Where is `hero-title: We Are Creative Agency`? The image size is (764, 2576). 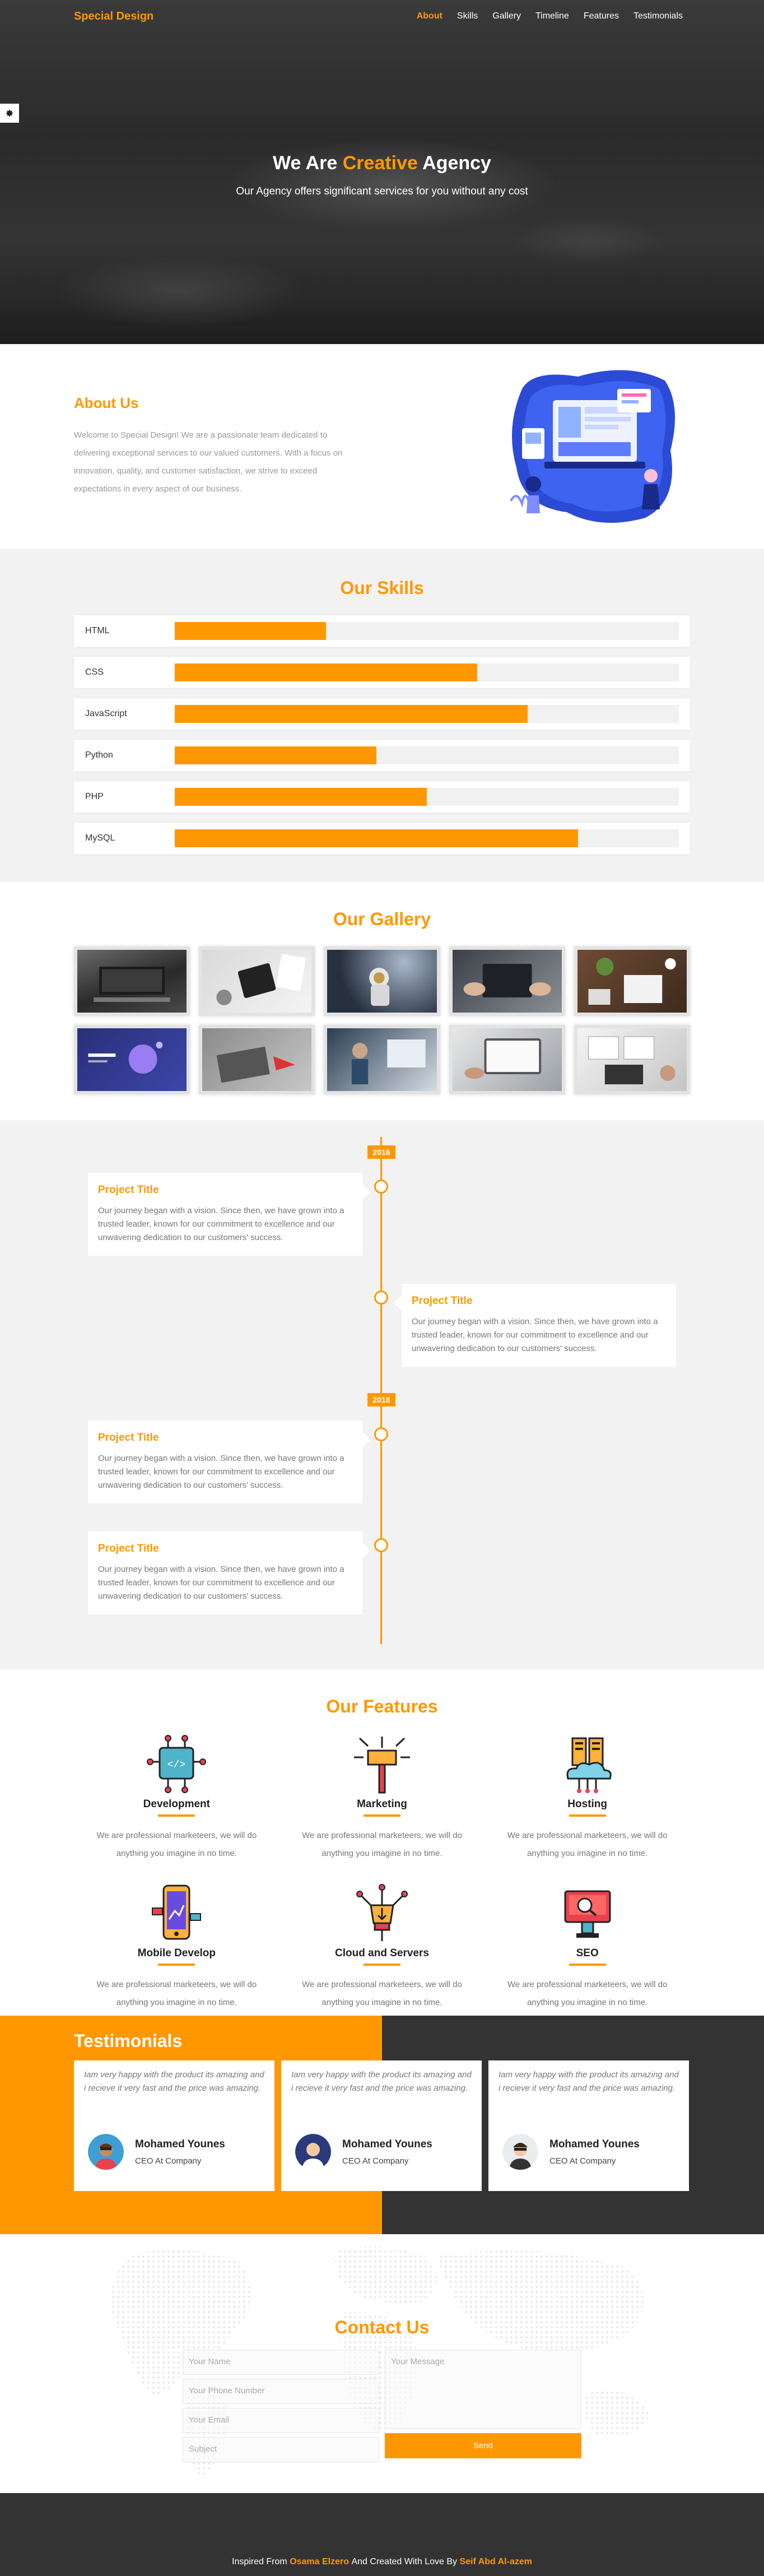
hero-title: We Are Creative Agency is located at coordinates (382, 163).